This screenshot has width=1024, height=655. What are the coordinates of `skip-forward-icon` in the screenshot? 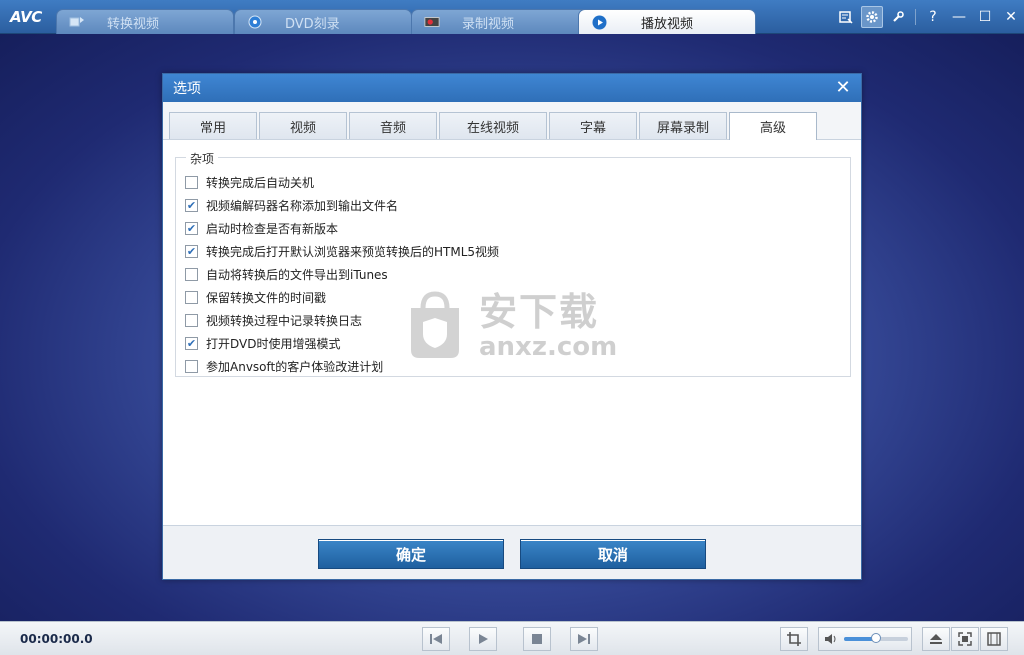 It's located at (584, 639).